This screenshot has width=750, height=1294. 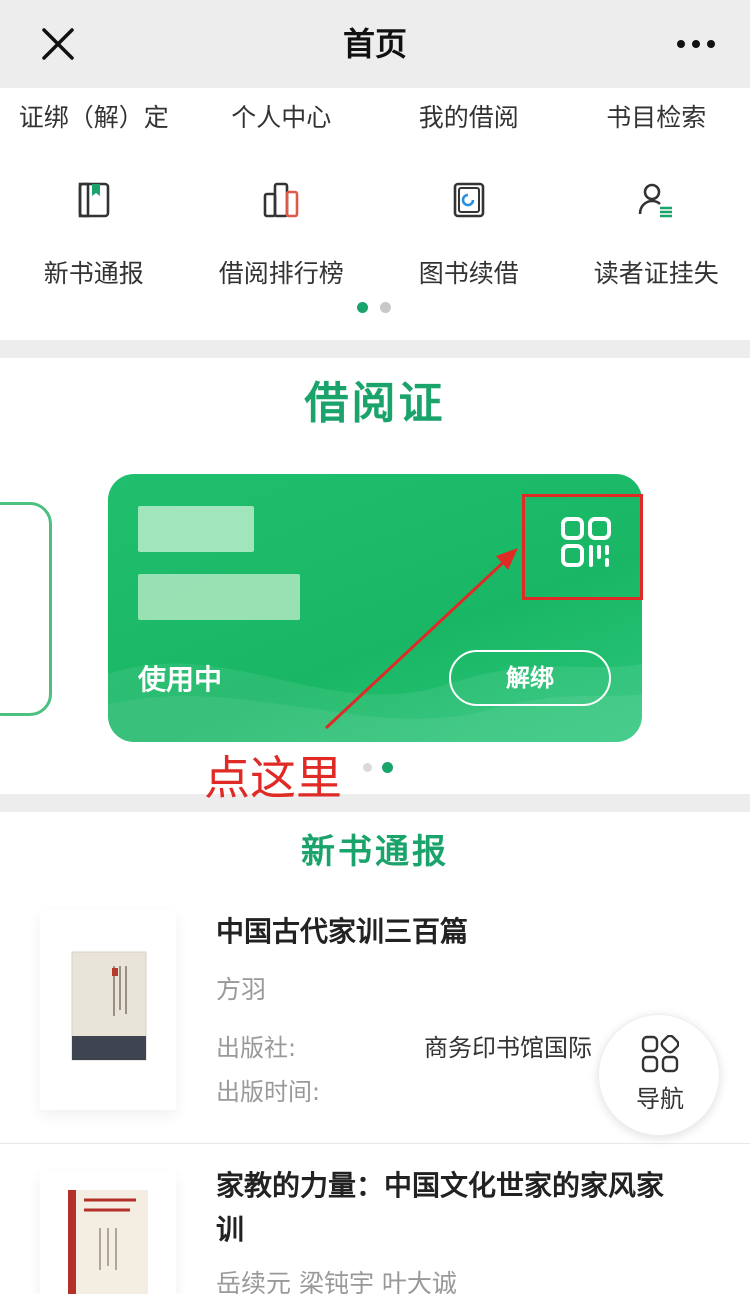 I want to click on nav-report-lost-card: 读者证挂失, so click(x=656, y=274).